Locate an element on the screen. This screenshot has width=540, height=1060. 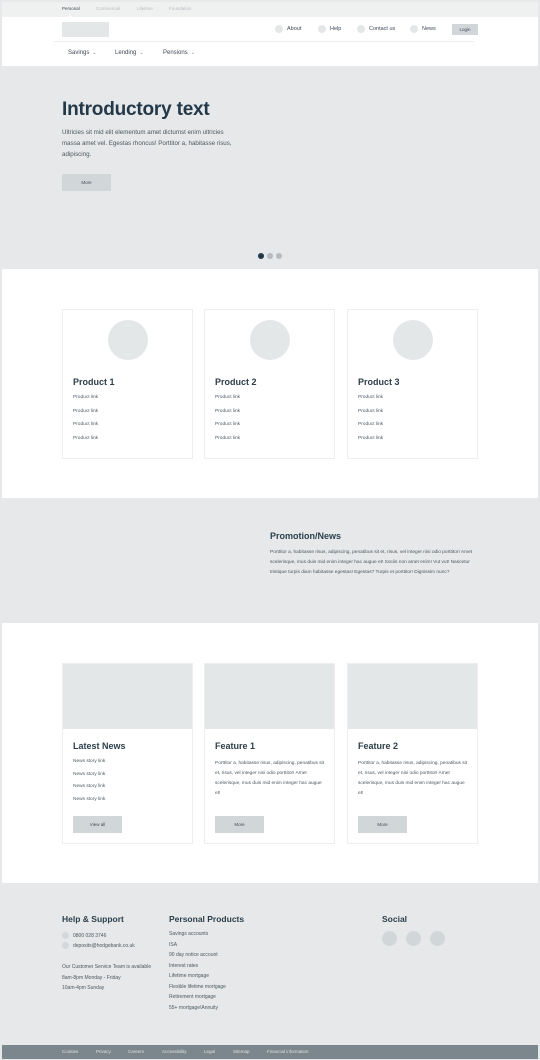
footer-link-legal: Legal is located at coordinates (209, 1051).